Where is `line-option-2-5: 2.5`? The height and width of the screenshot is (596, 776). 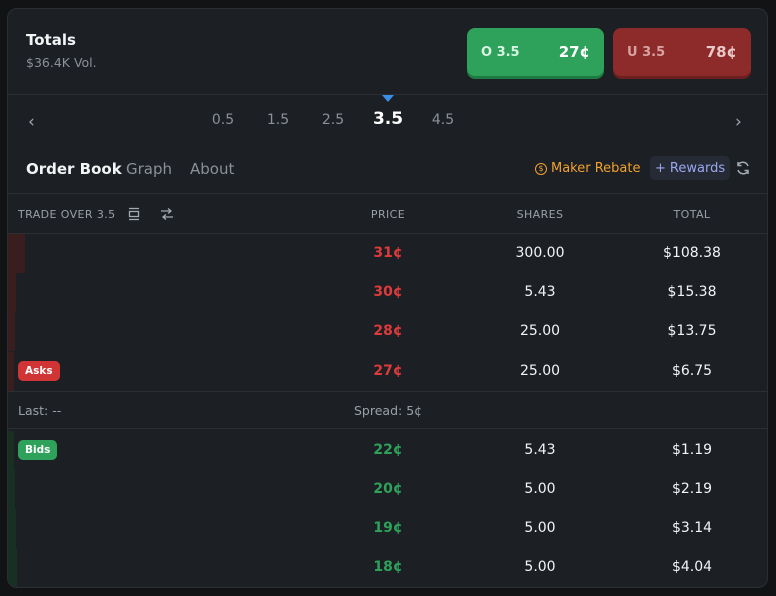
line-option-2-5: 2.5 is located at coordinates (333, 120).